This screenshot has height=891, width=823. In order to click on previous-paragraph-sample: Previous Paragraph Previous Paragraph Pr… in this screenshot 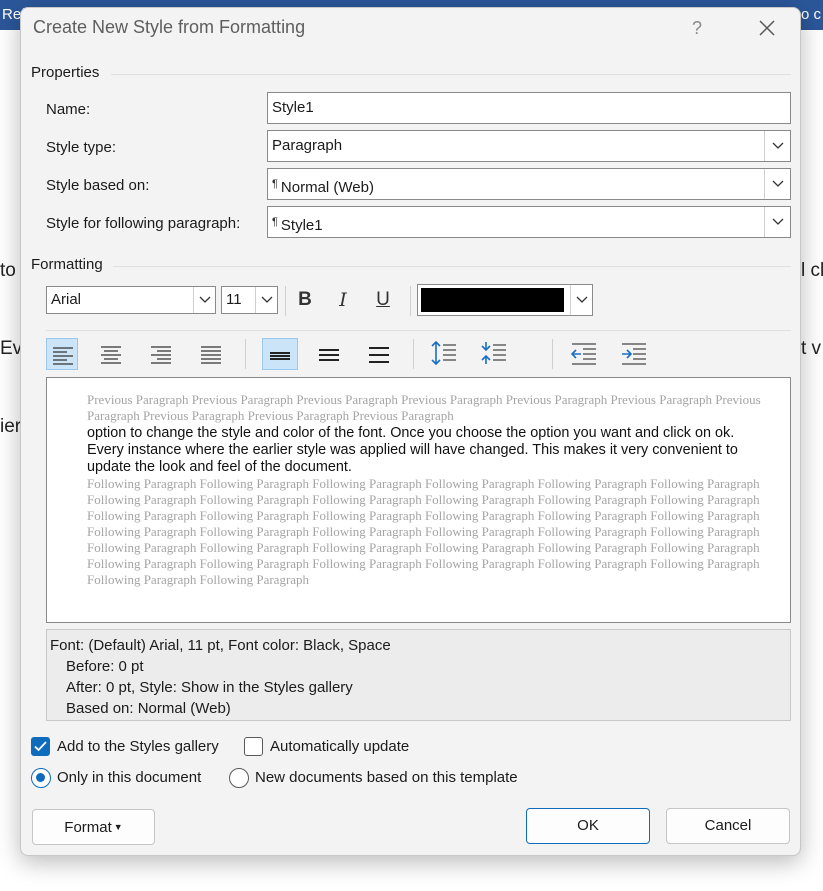, I will do `click(424, 407)`.